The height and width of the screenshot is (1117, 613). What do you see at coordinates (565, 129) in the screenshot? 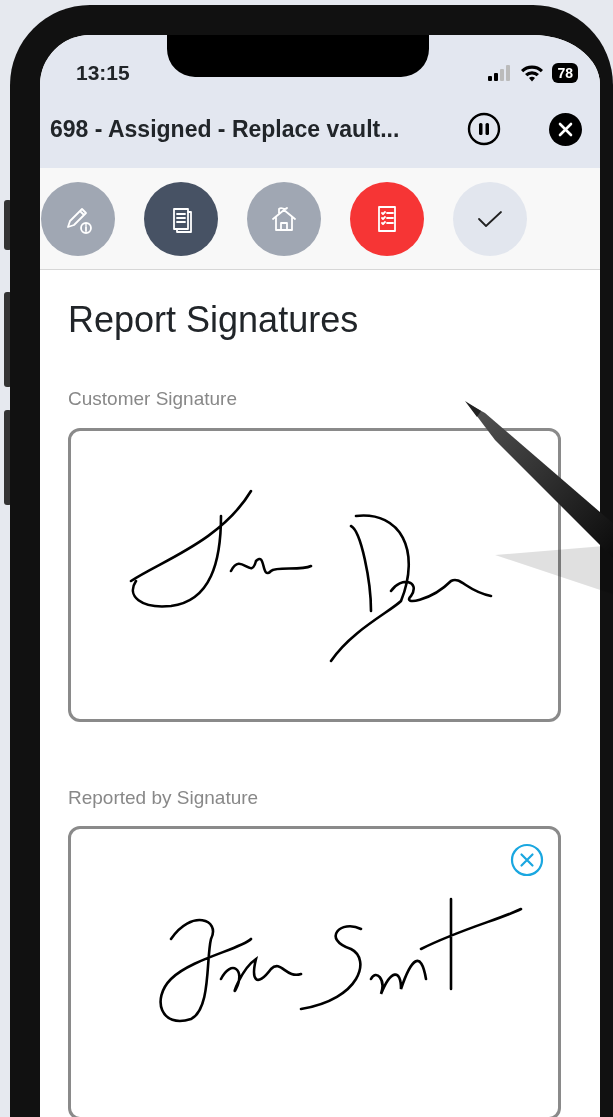
I see `close-icon` at bounding box center [565, 129].